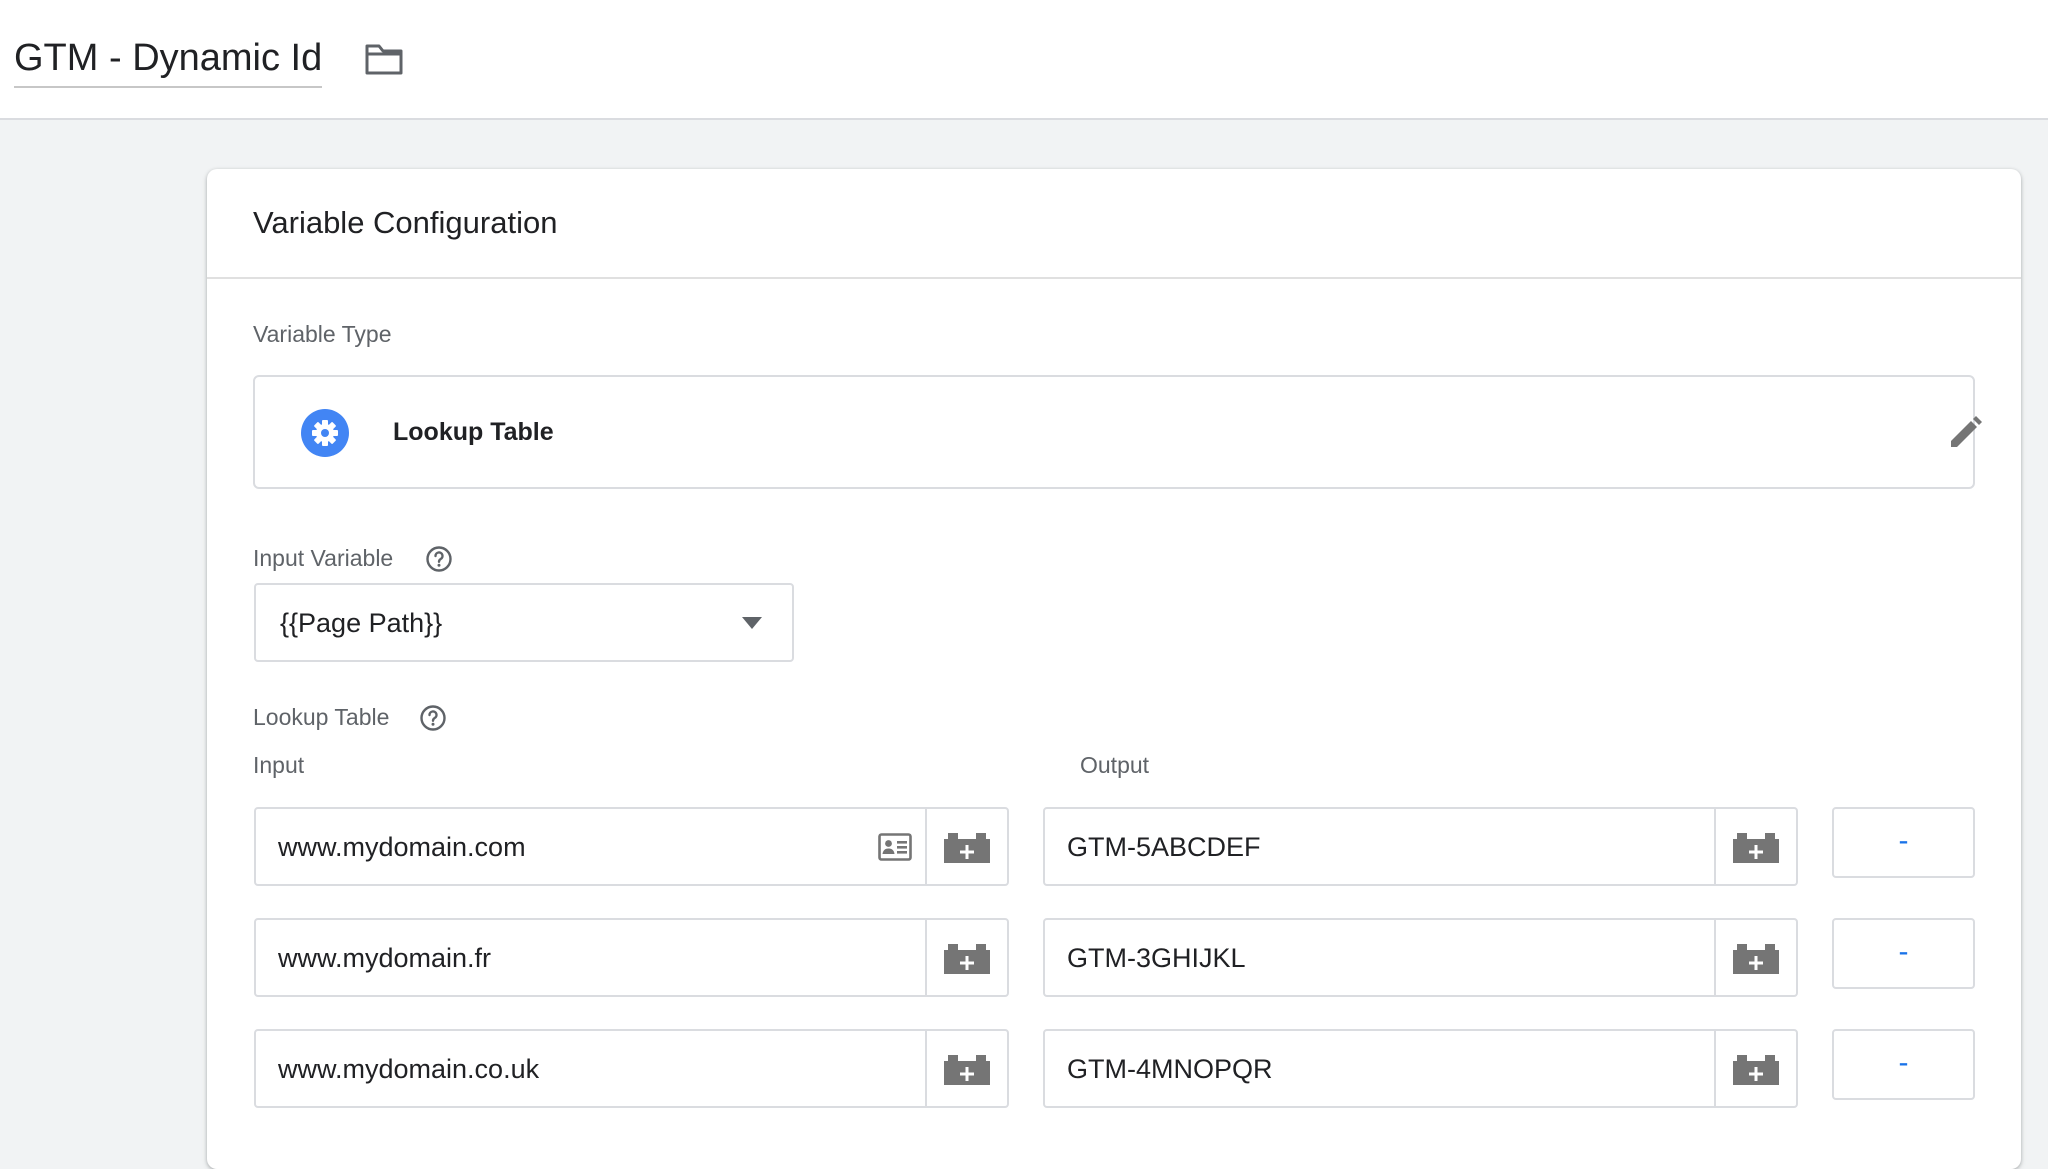 This screenshot has width=2048, height=1169. I want to click on lookup-input-value: www.mydomain.com, so click(402, 847).